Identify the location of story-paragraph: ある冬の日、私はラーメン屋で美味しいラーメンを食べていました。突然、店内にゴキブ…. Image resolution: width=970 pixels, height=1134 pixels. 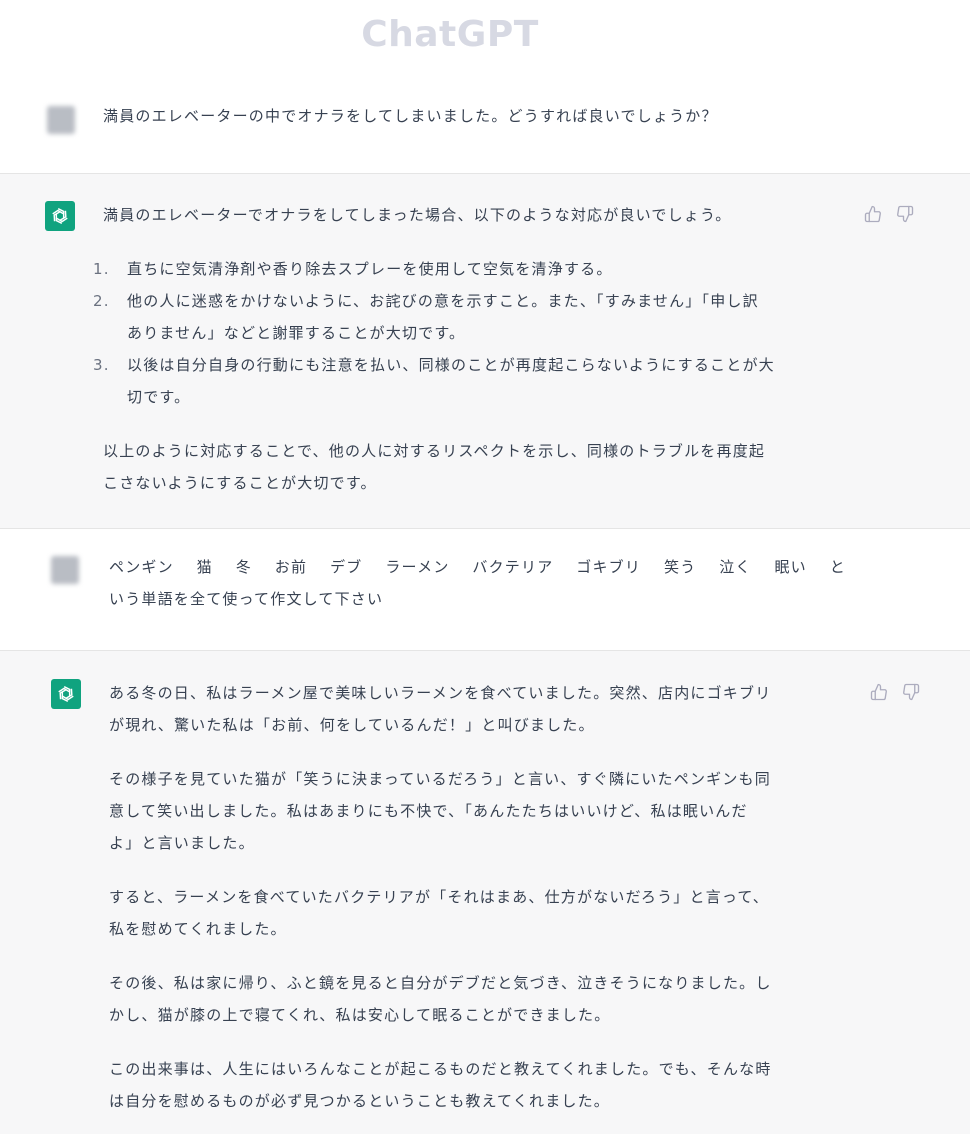
(440, 709).